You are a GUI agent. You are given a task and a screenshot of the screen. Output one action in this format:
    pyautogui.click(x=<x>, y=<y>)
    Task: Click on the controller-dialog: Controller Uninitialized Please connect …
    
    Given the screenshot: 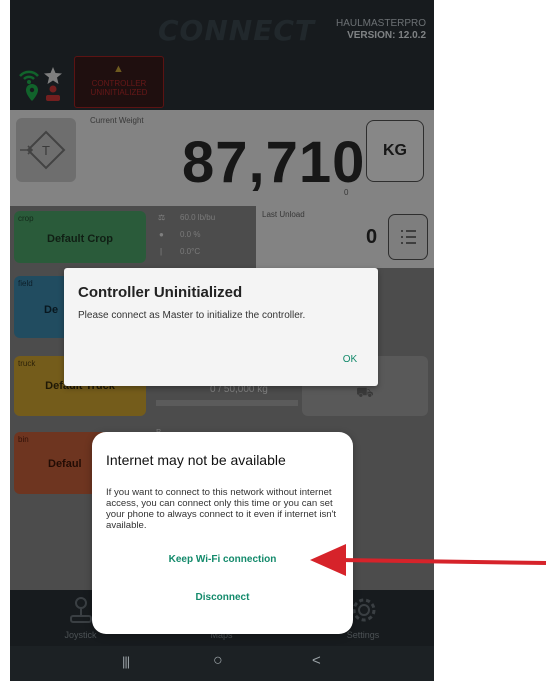 What is the action you would take?
    pyautogui.click(x=221, y=327)
    